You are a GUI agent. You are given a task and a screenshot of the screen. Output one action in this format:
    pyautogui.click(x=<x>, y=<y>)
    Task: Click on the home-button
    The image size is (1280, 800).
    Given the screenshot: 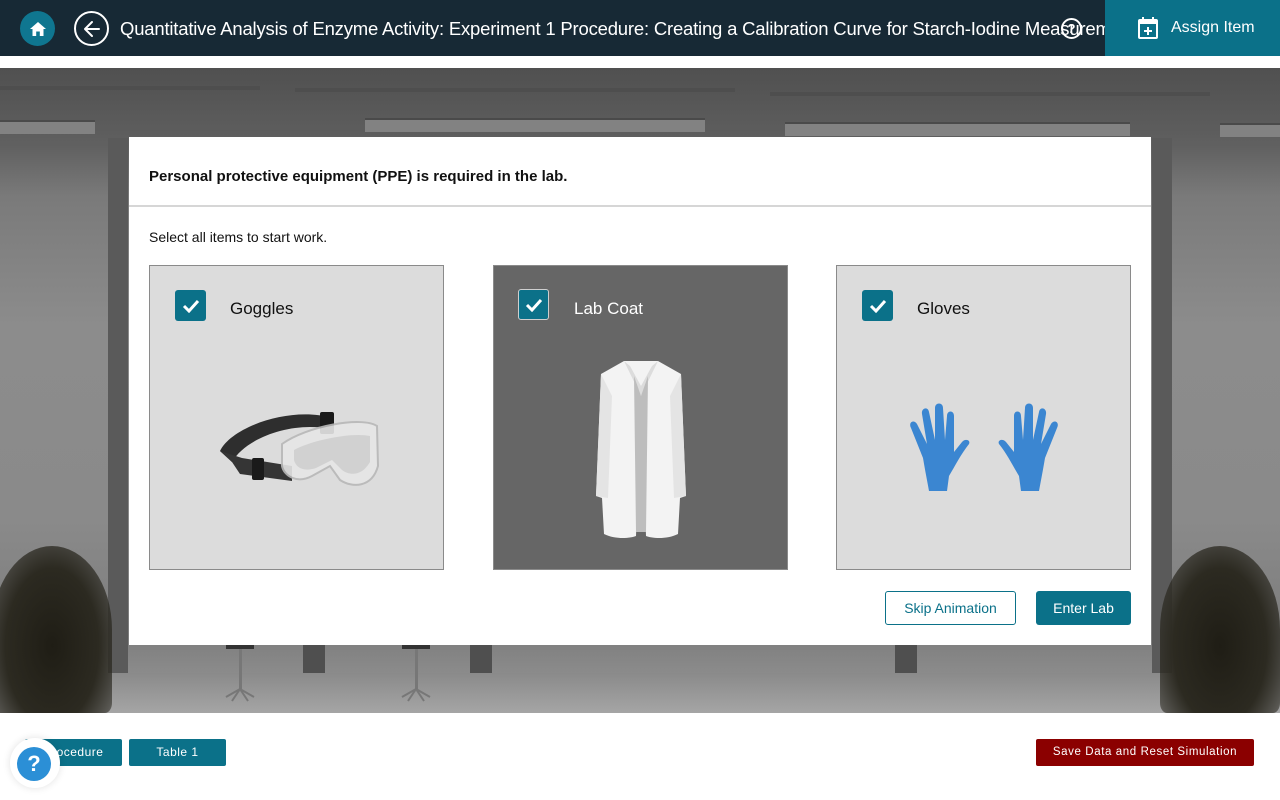 What is the action you would take?
    pyautogui.click(x=37, y=28)
    